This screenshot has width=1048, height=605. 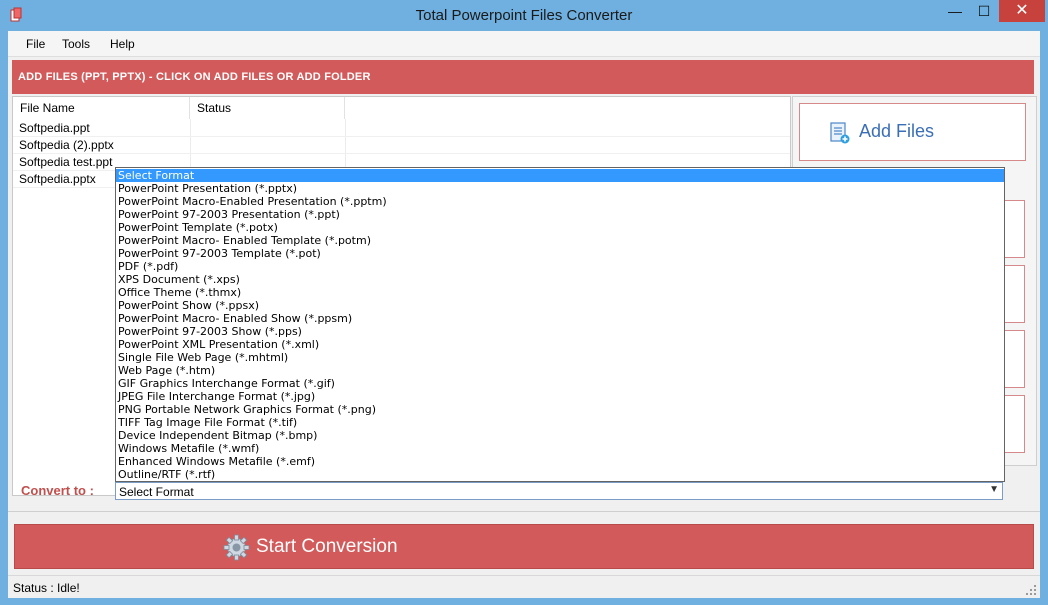 I want to click on table-row: Softpedia.ppt, so click(x=401, y=128).